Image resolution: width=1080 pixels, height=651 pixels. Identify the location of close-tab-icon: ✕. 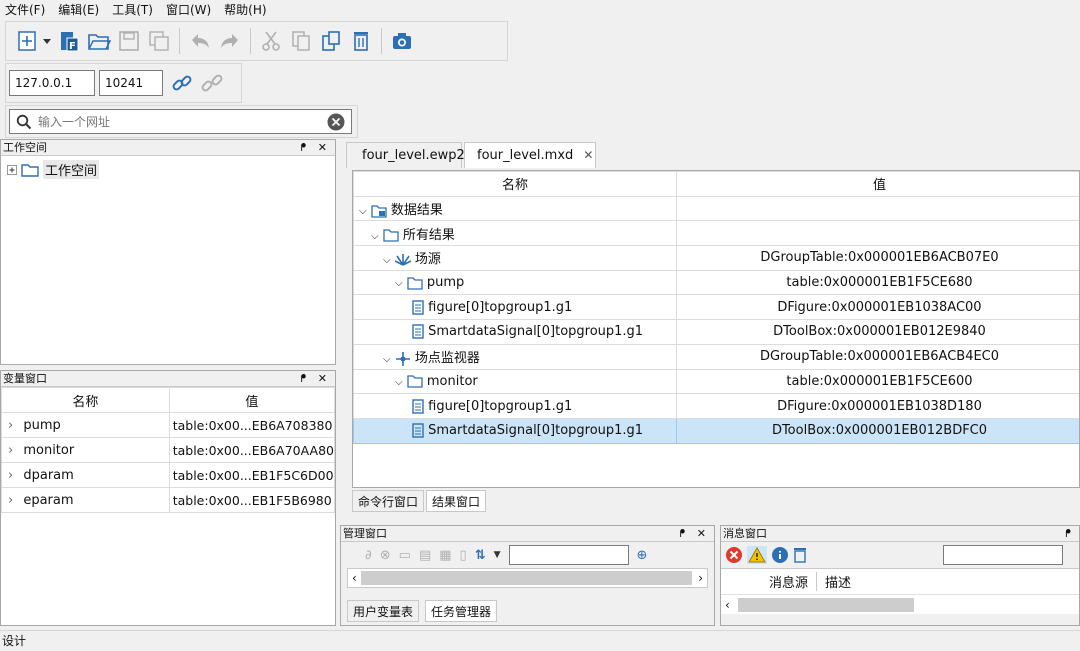
(588, 155).